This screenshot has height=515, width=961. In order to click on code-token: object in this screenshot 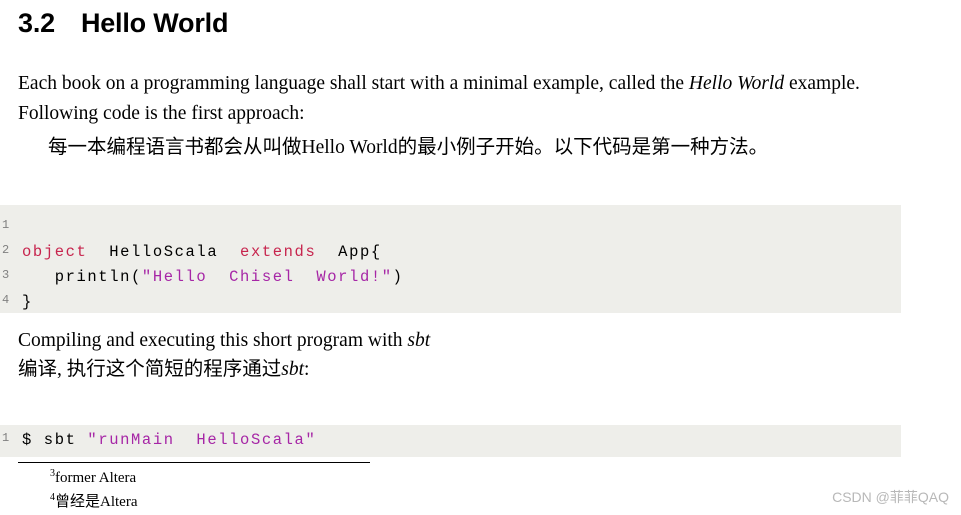, I will do `click(55, 252)`.